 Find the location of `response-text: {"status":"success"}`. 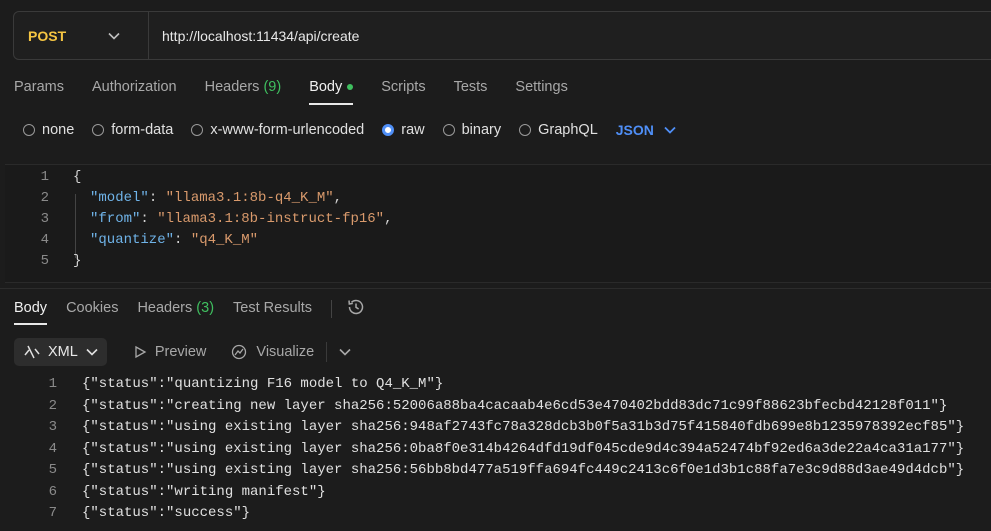

response-text: {"status":"success"} is located at coordinates (166, 513).